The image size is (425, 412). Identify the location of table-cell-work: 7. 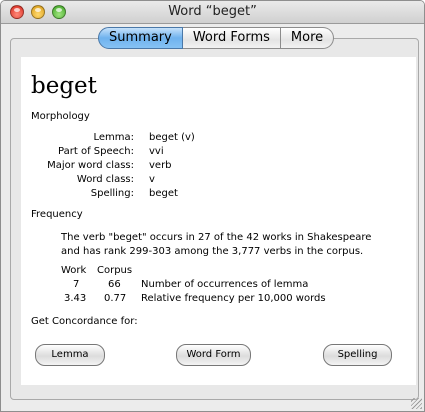
(76, 284).